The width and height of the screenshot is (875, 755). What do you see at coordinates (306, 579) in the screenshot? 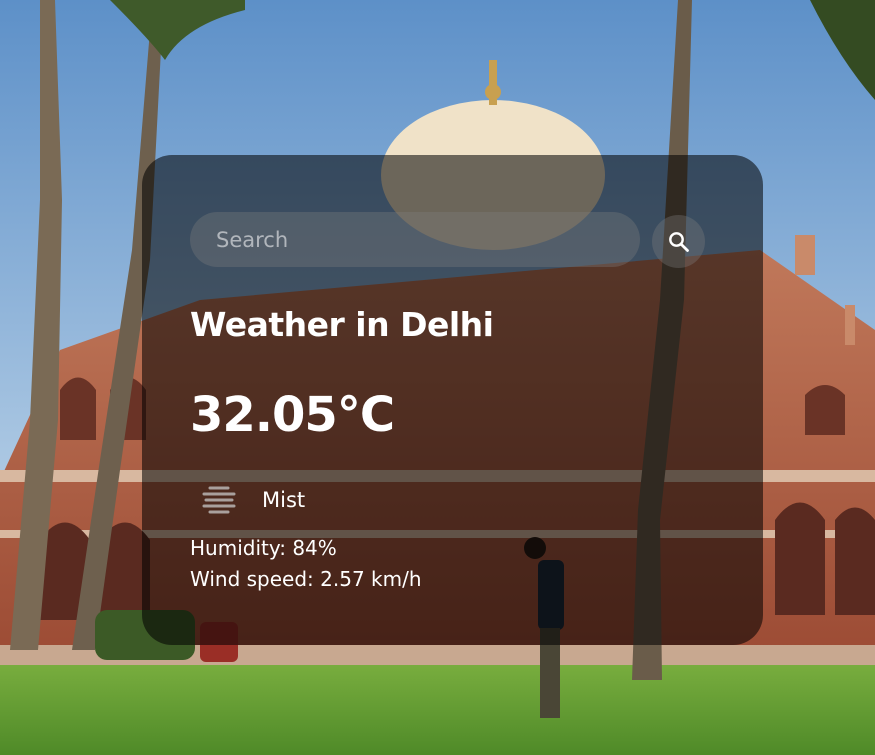
I see `wind-speed-readout: Wind speed: 2.57 km/h` at bounding box center [306, 579].